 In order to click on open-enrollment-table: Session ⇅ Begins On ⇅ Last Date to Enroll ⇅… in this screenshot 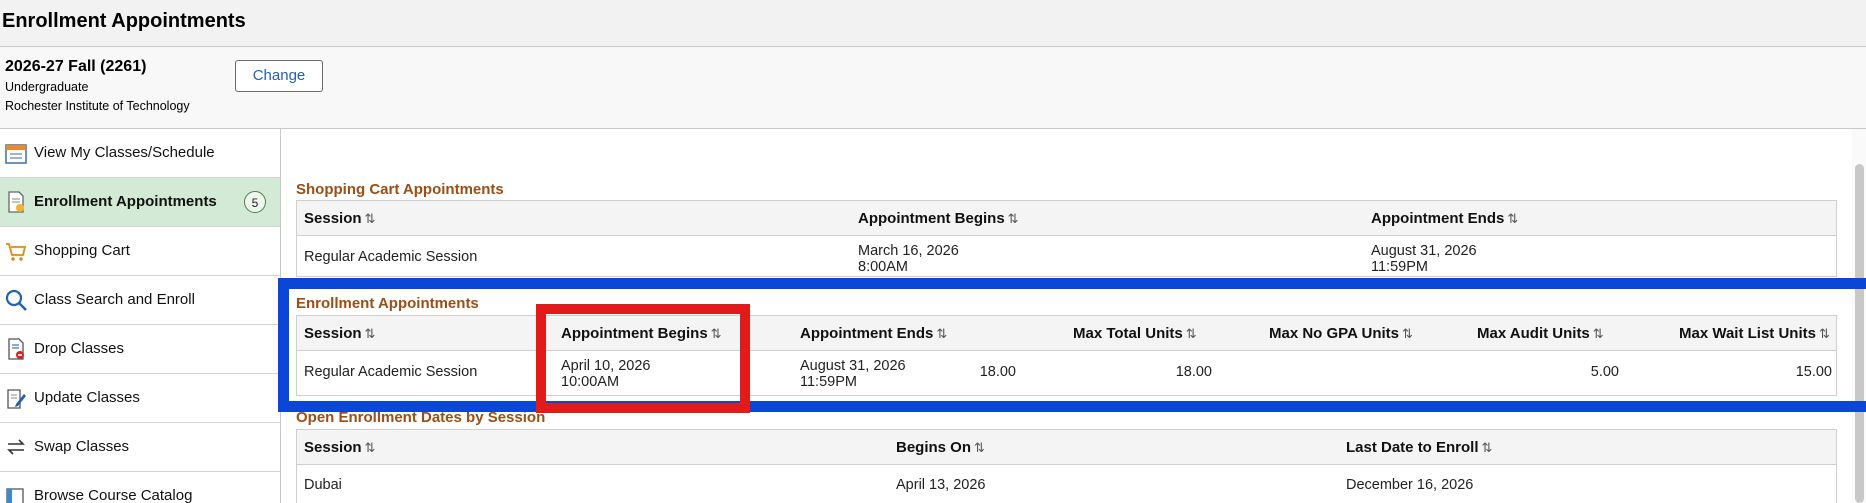, I will do `click(1066, 466)`.